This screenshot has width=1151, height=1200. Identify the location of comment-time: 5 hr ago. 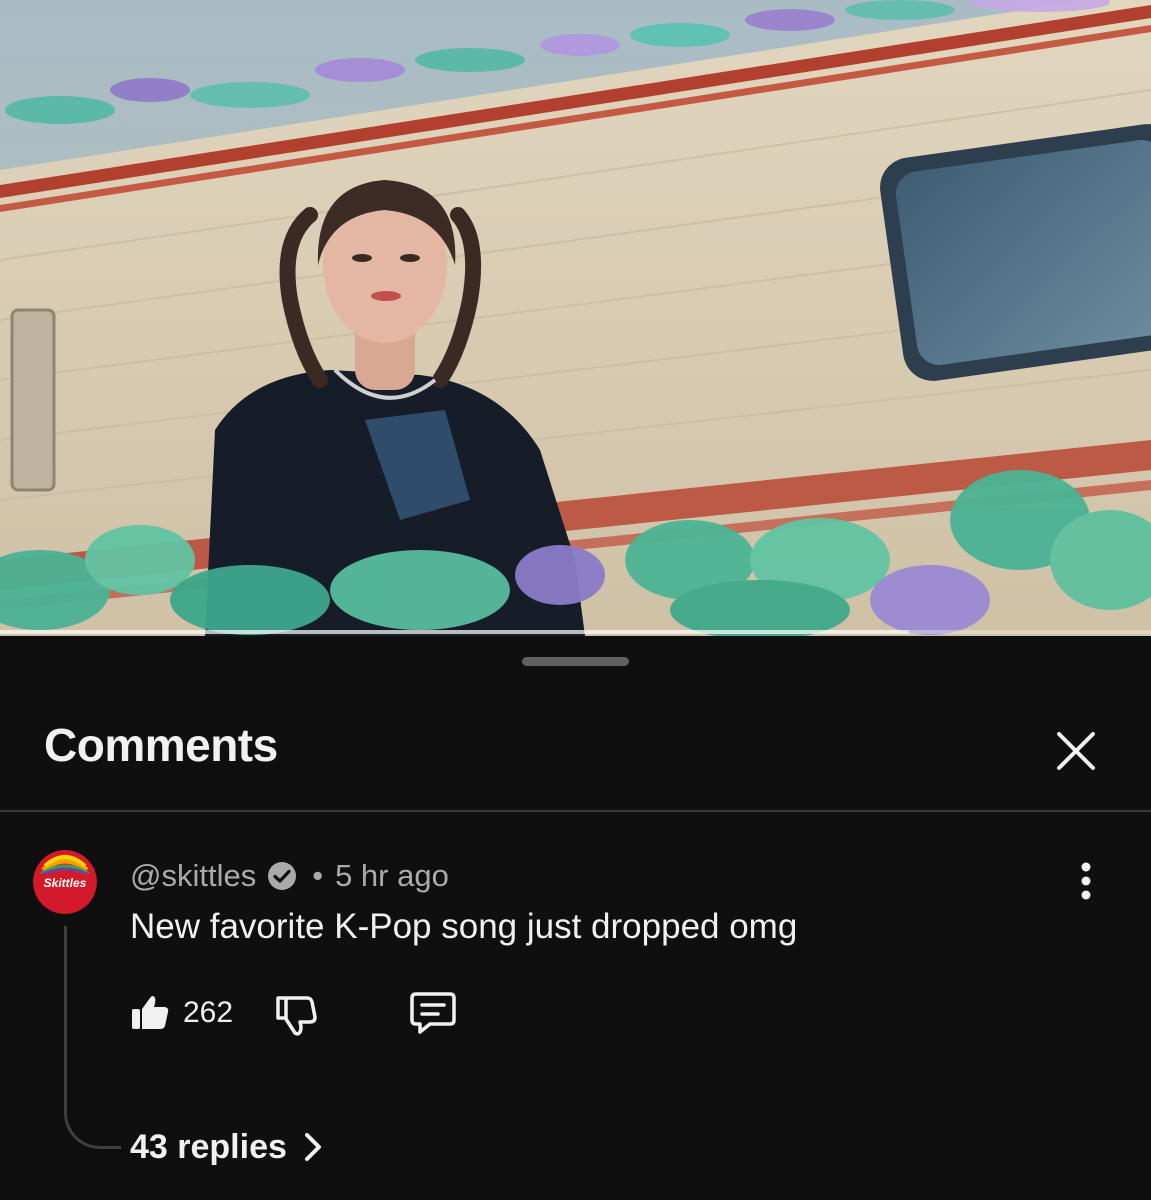
(392, 875).